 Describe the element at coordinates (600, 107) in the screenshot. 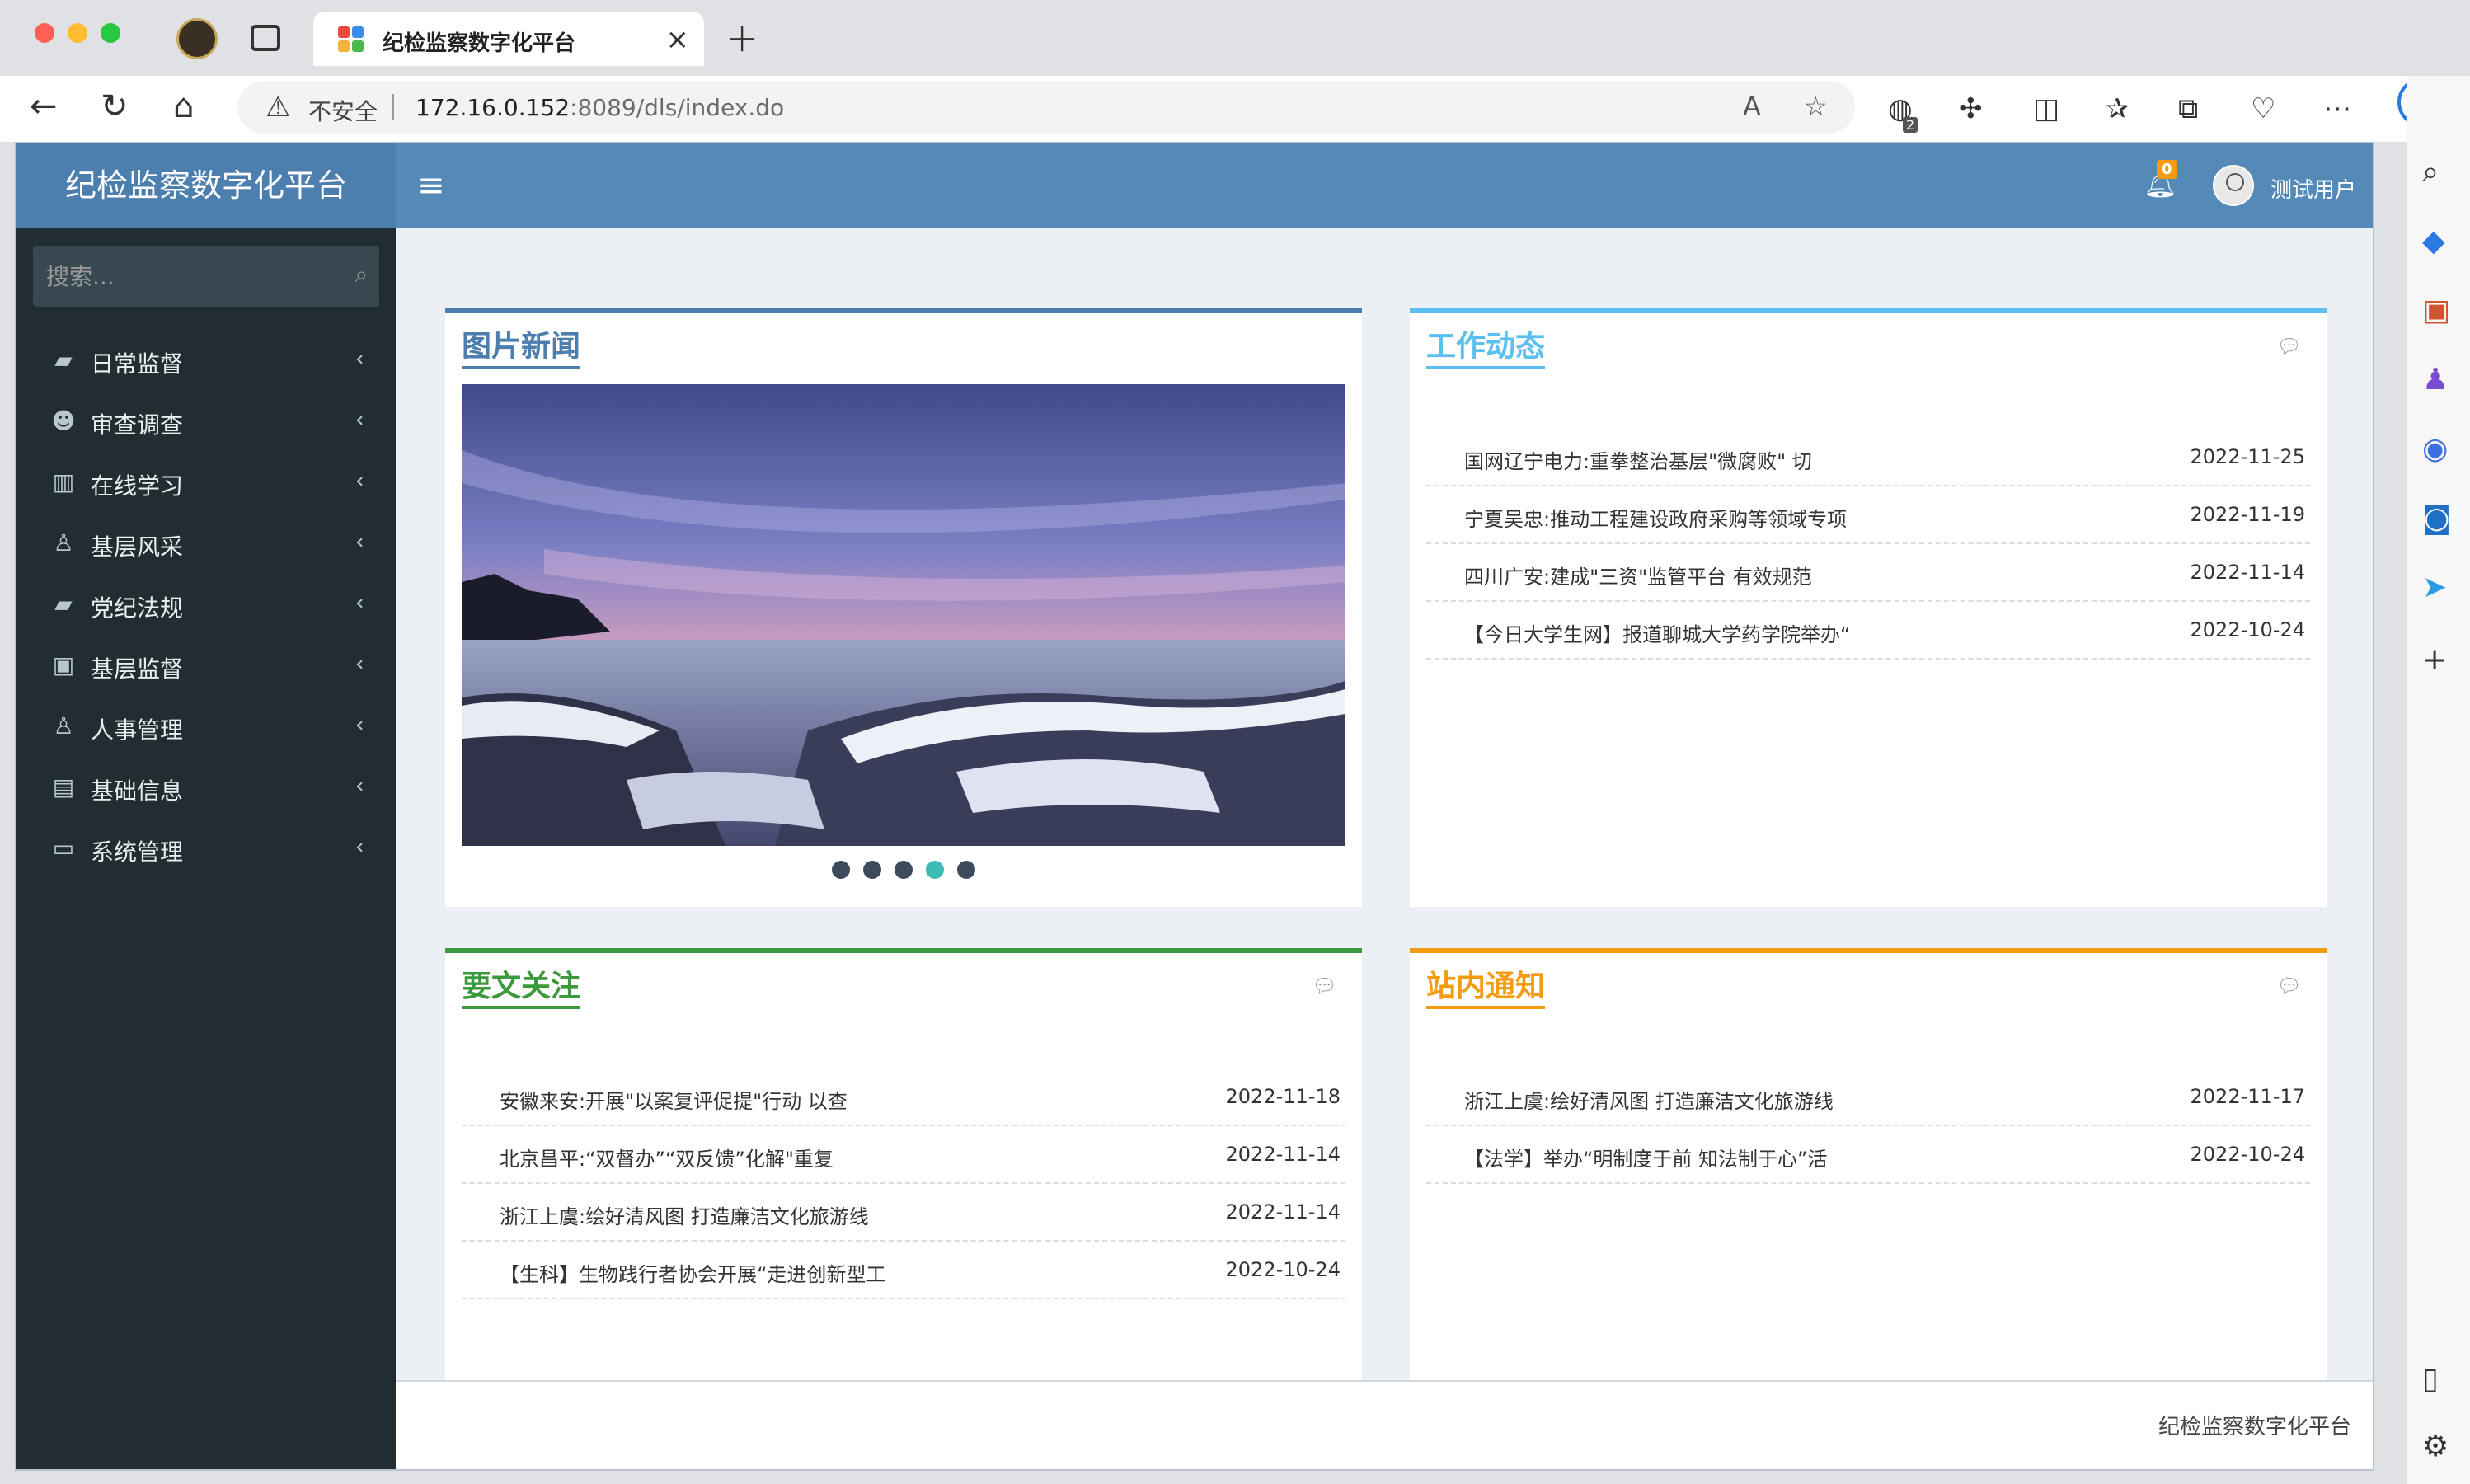

I see `url-text: 172.16.0.152:8089/dls/index.do` at that location.